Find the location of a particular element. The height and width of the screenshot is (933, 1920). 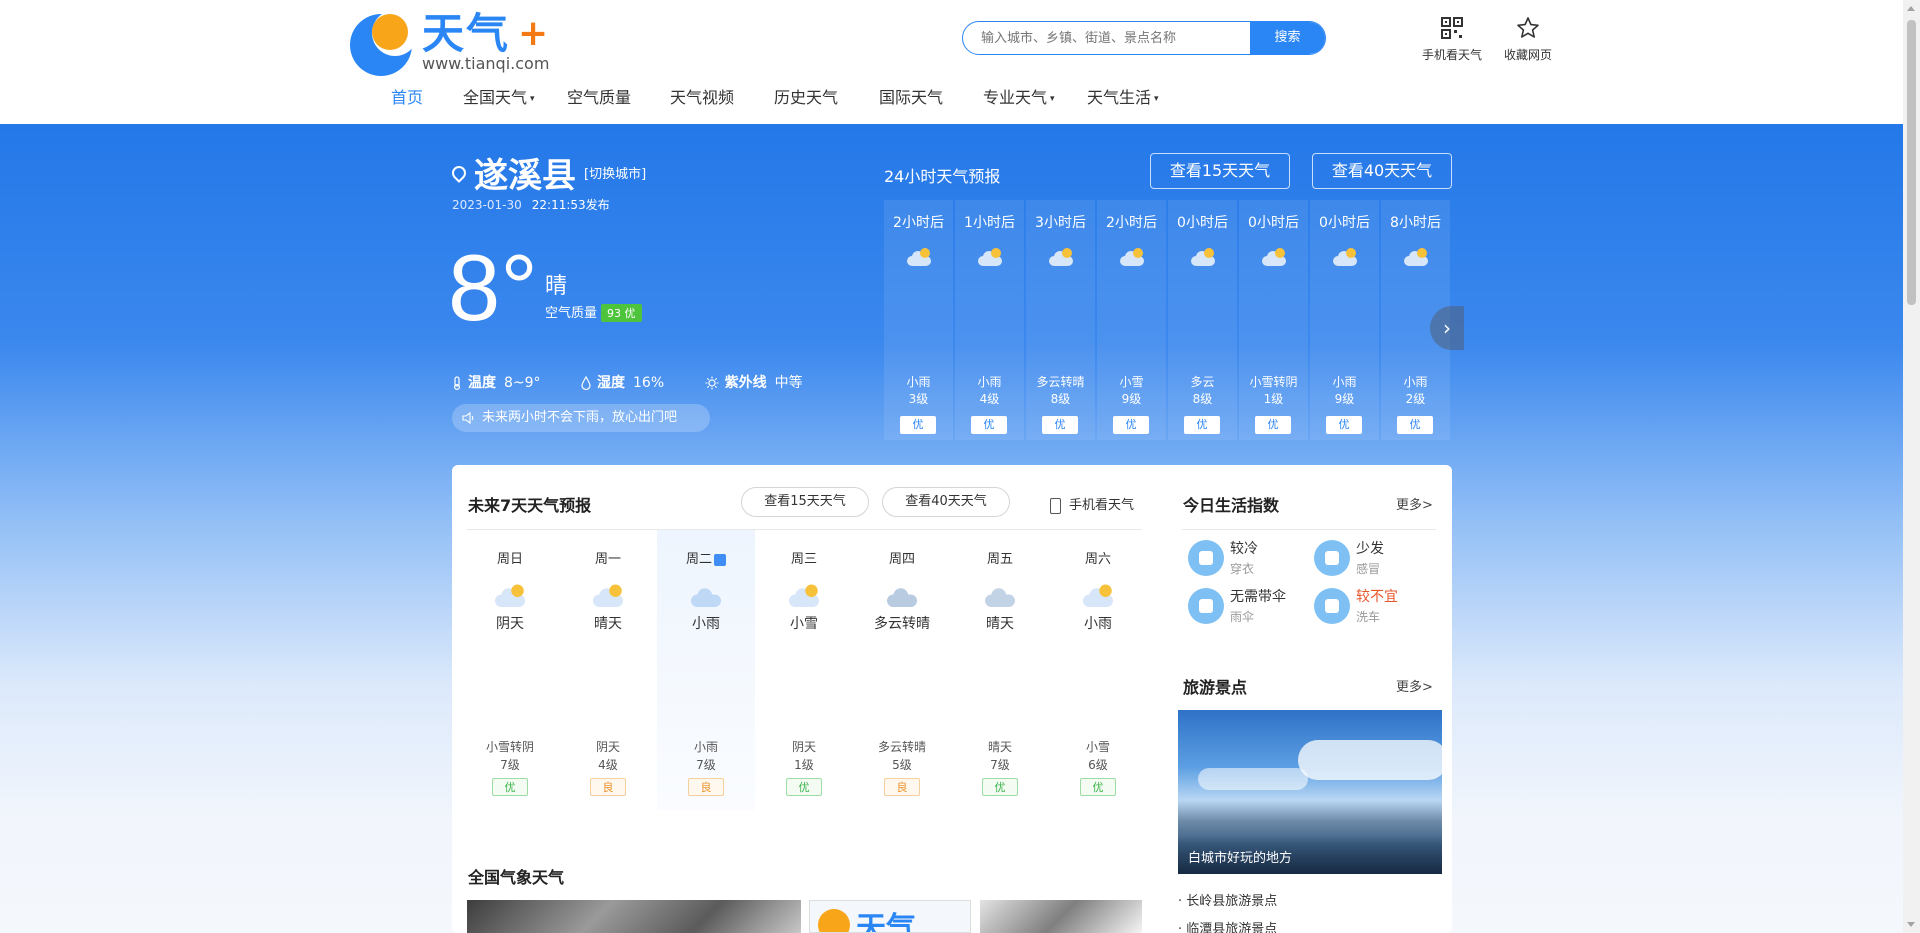

search-button: 搜索 is located at coordinates (1287, 38).